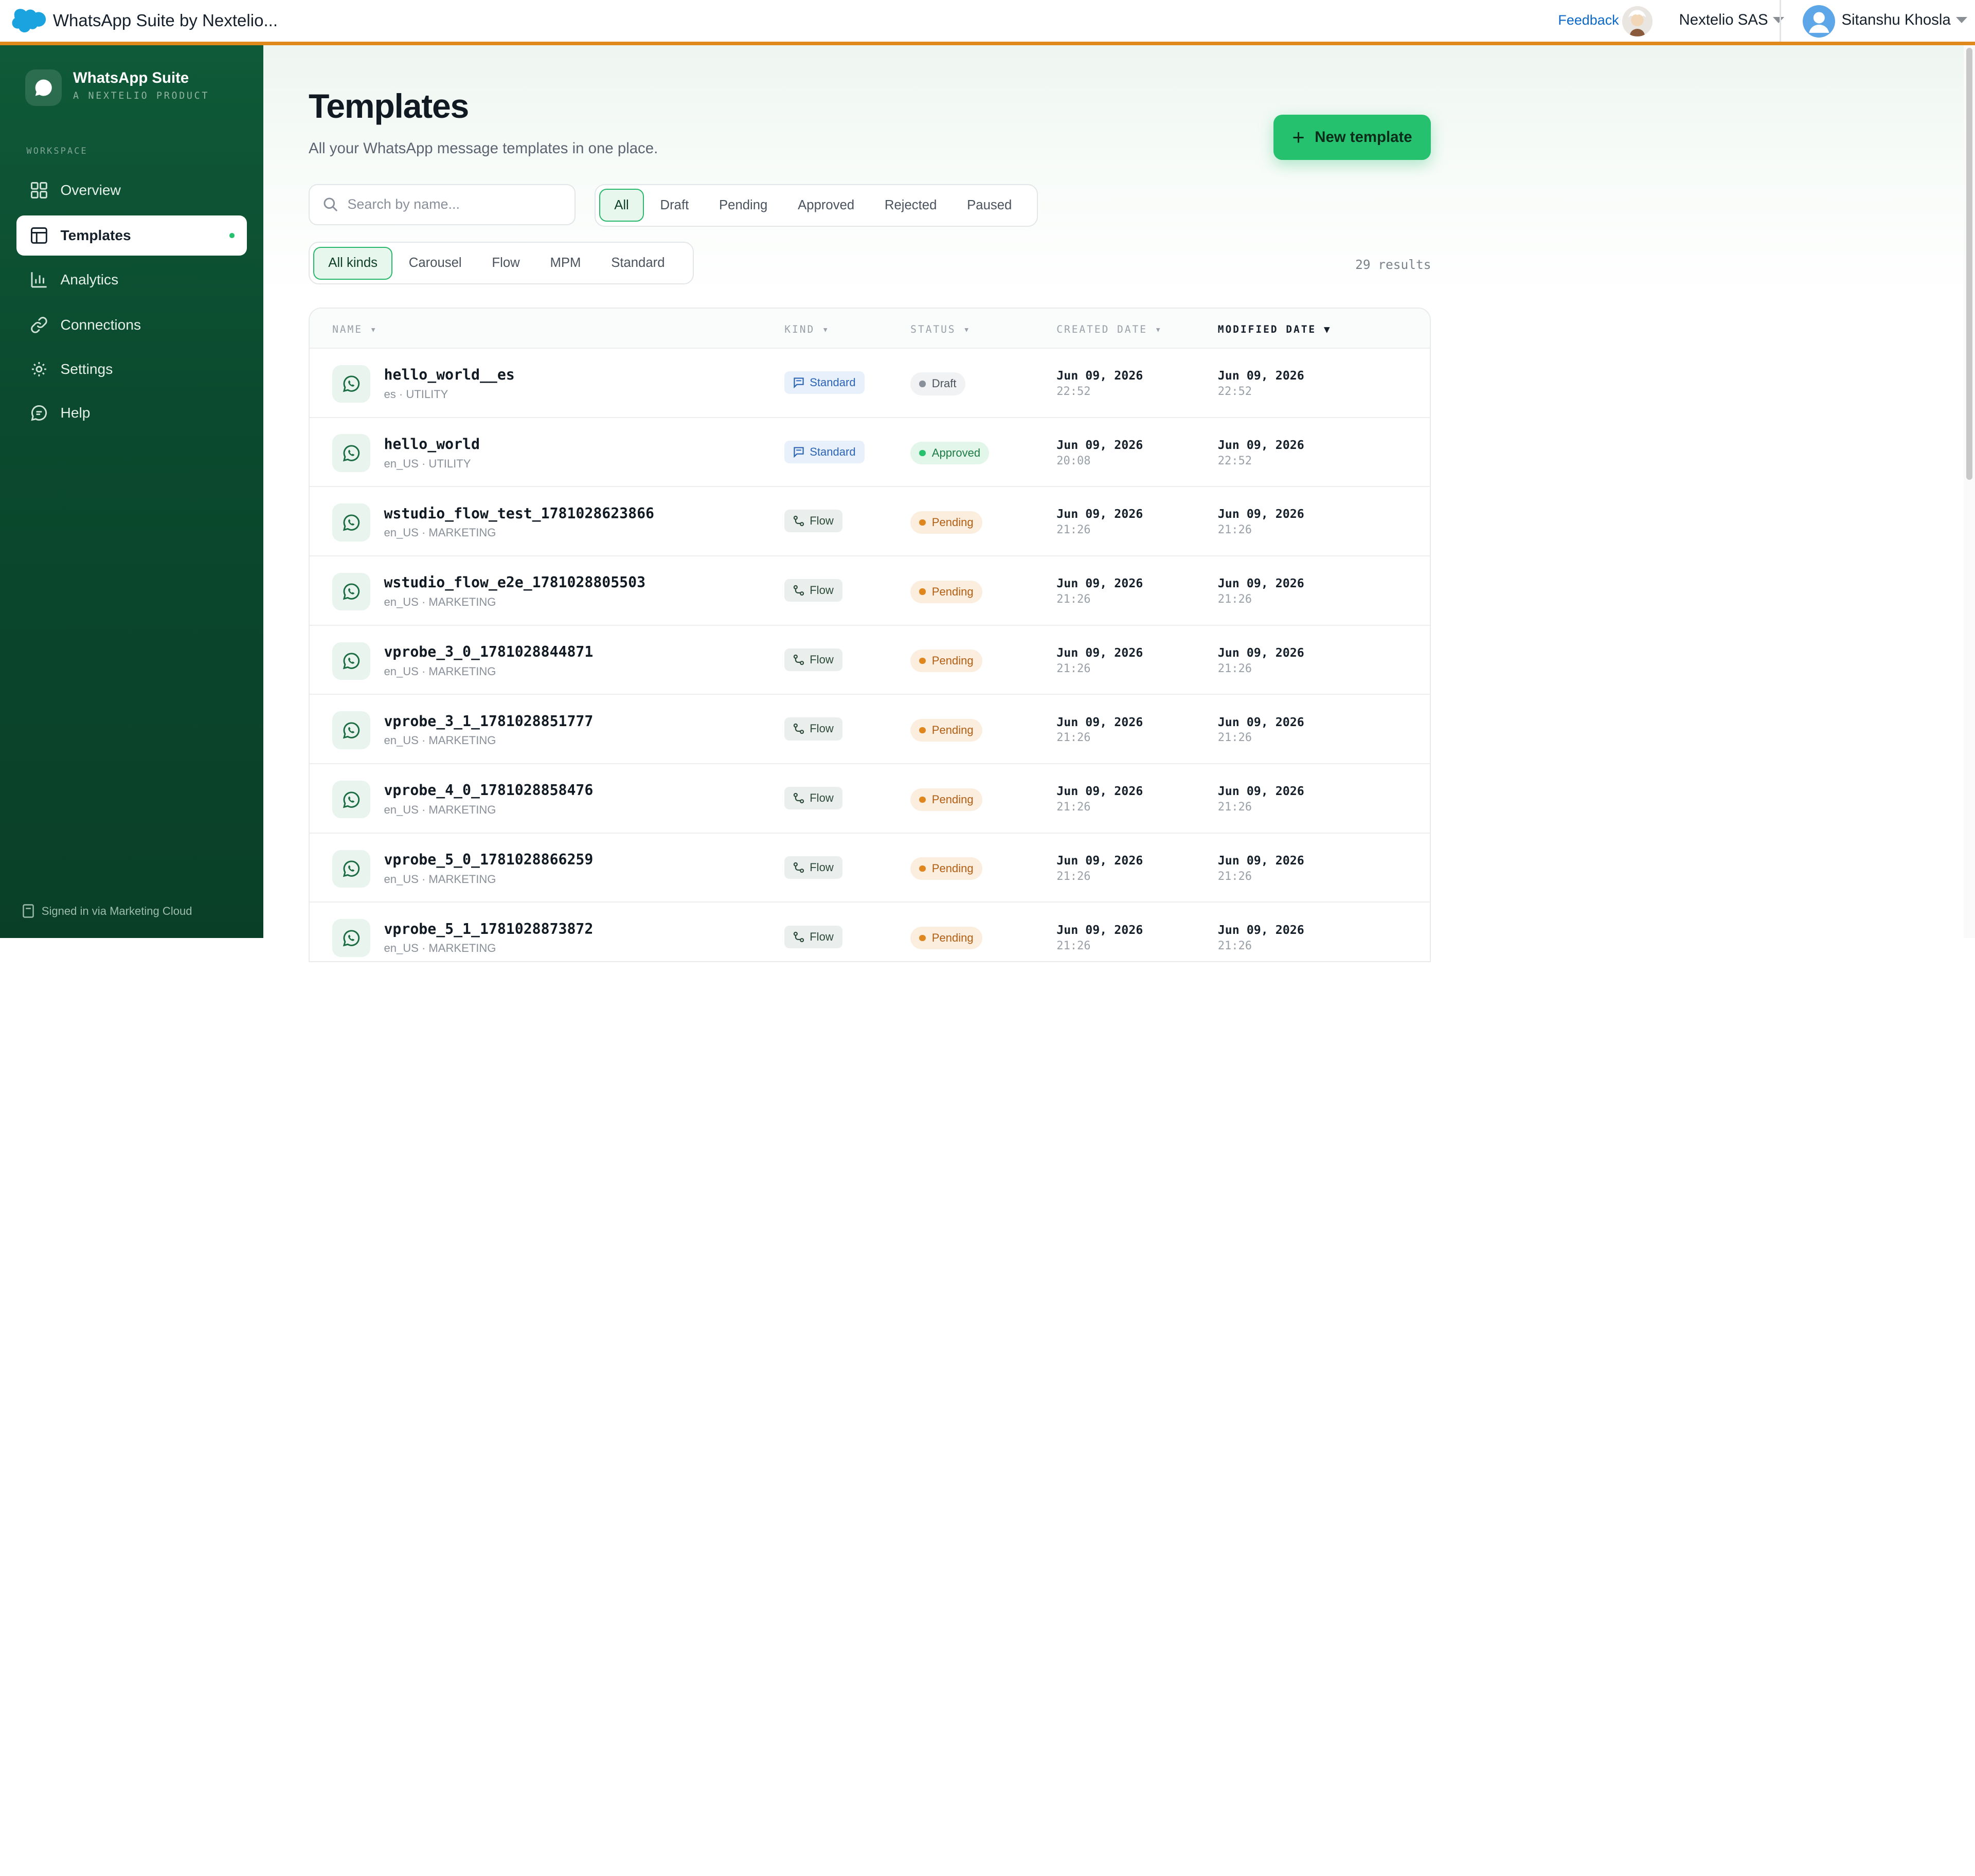 The image size is (1975, 1876). I want to click on filter-status-paused: Paused, so click(989, 205).